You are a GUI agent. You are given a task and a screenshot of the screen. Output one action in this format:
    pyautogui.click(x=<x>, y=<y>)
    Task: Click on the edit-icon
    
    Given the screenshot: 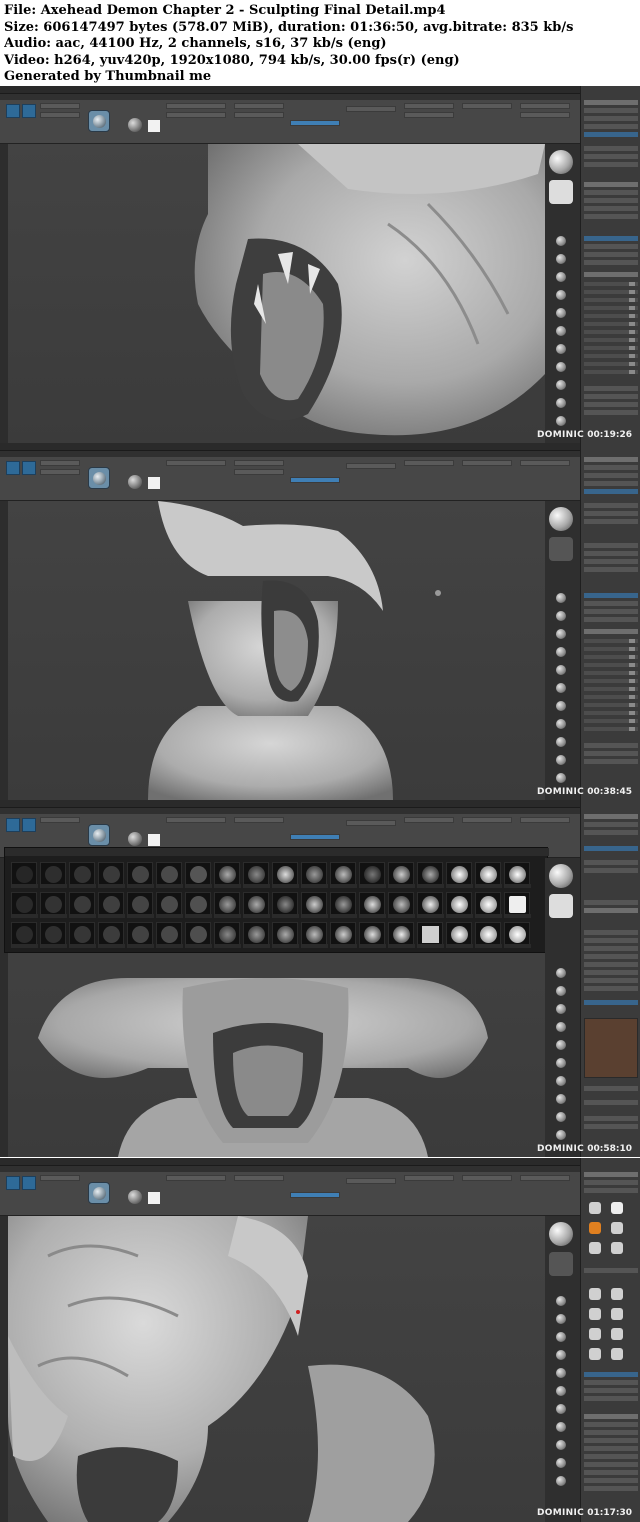 What is the action you would take?
    pyautogui.click(x=13, y=468)
    